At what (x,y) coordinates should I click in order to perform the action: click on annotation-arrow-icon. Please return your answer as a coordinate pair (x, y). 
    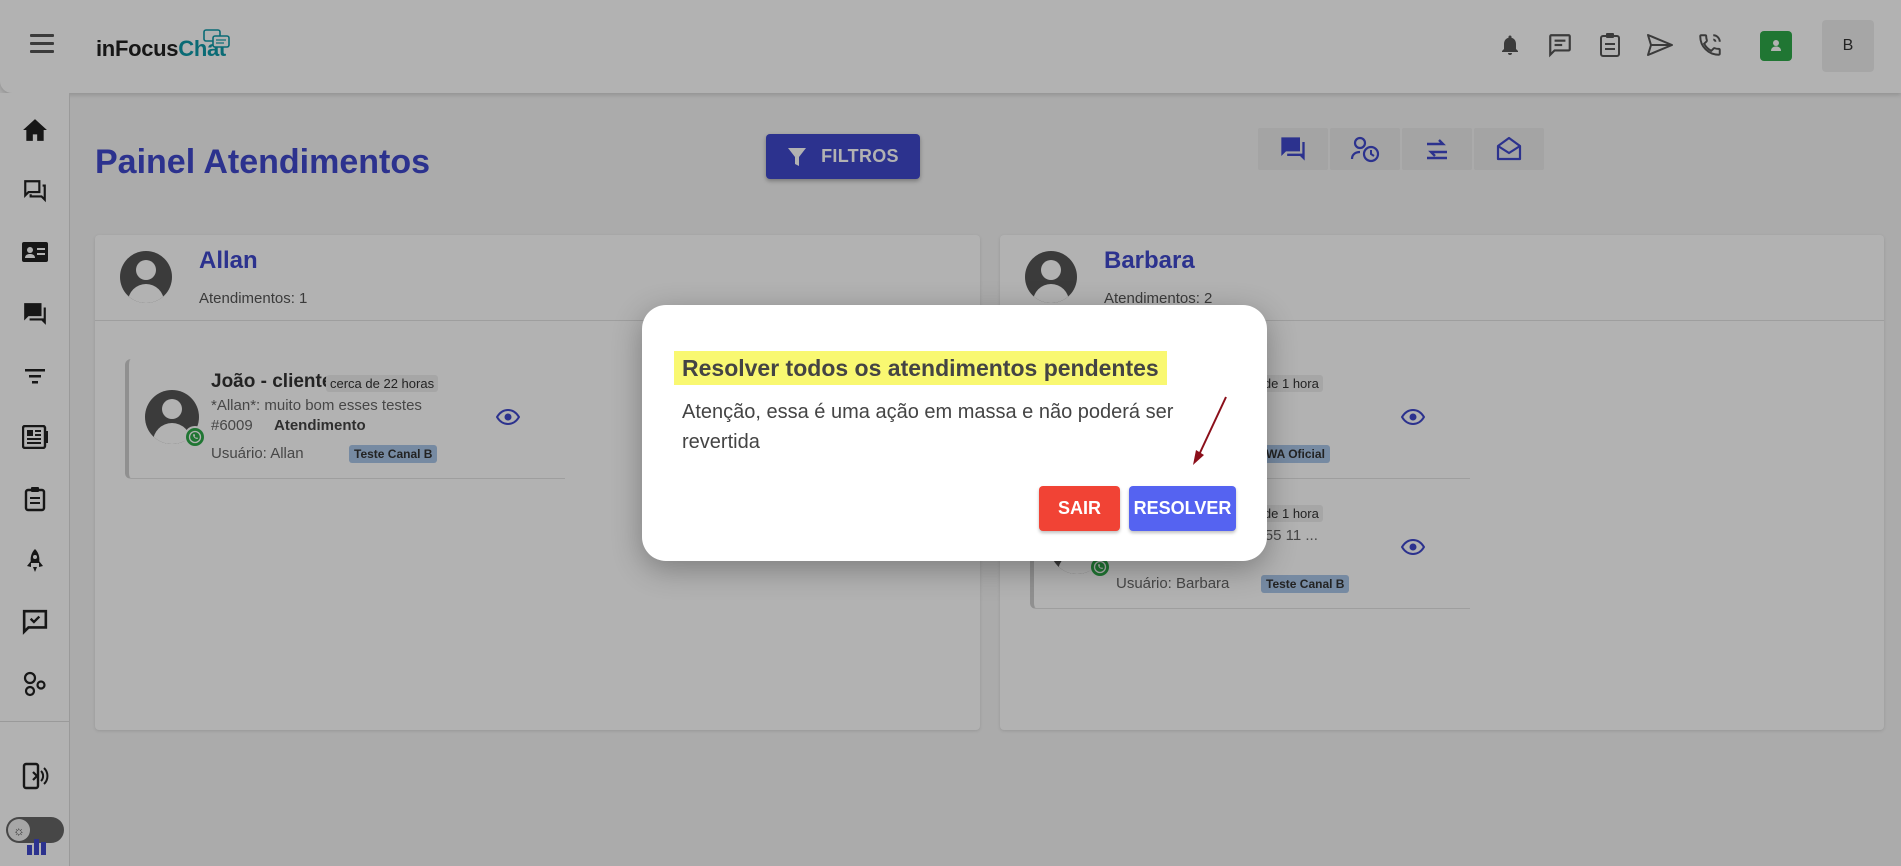
    Looking at the image, I should click on (1210, 430).